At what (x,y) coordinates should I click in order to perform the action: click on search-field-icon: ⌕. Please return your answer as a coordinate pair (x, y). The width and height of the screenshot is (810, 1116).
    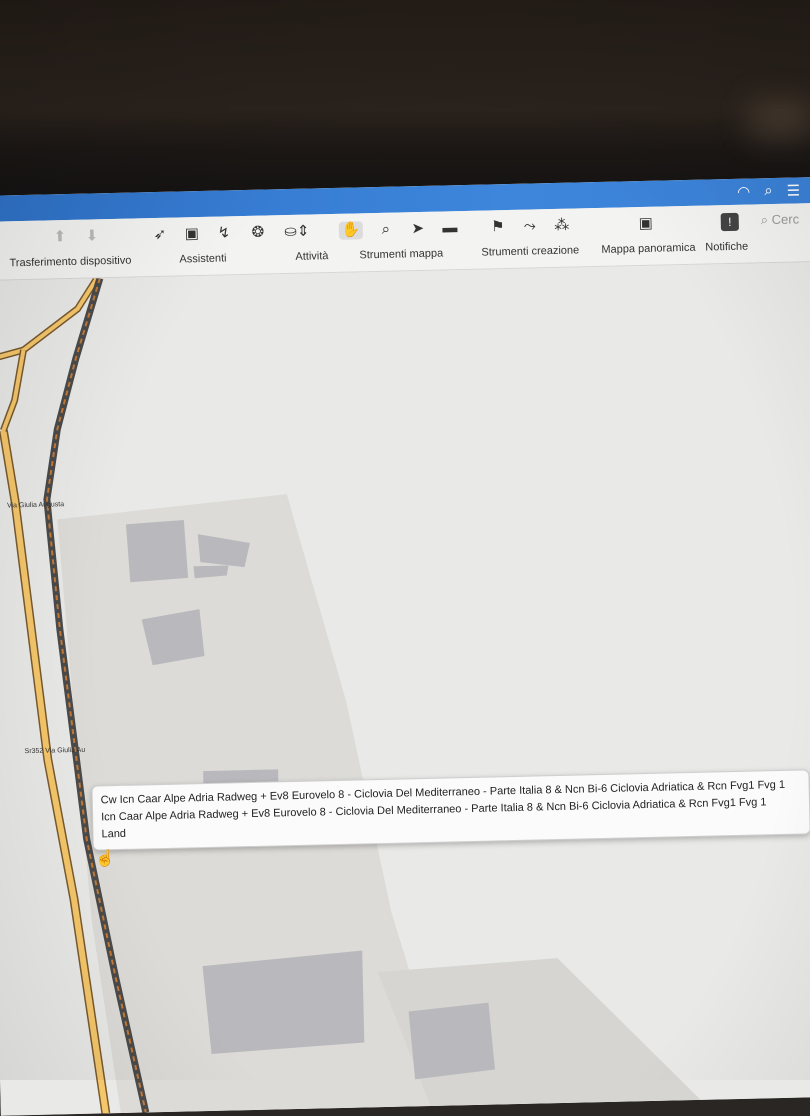
    Looking at the image, I should click on (766, 220).